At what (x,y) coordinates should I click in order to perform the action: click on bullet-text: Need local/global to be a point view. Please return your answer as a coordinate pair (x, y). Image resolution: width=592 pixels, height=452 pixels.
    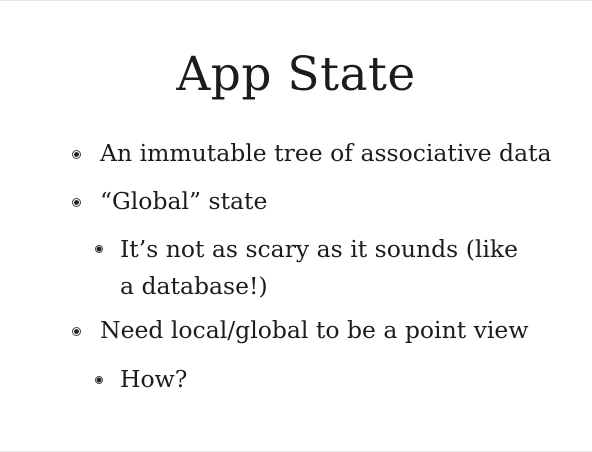
    Looking at the image, I should click on (314, 330).